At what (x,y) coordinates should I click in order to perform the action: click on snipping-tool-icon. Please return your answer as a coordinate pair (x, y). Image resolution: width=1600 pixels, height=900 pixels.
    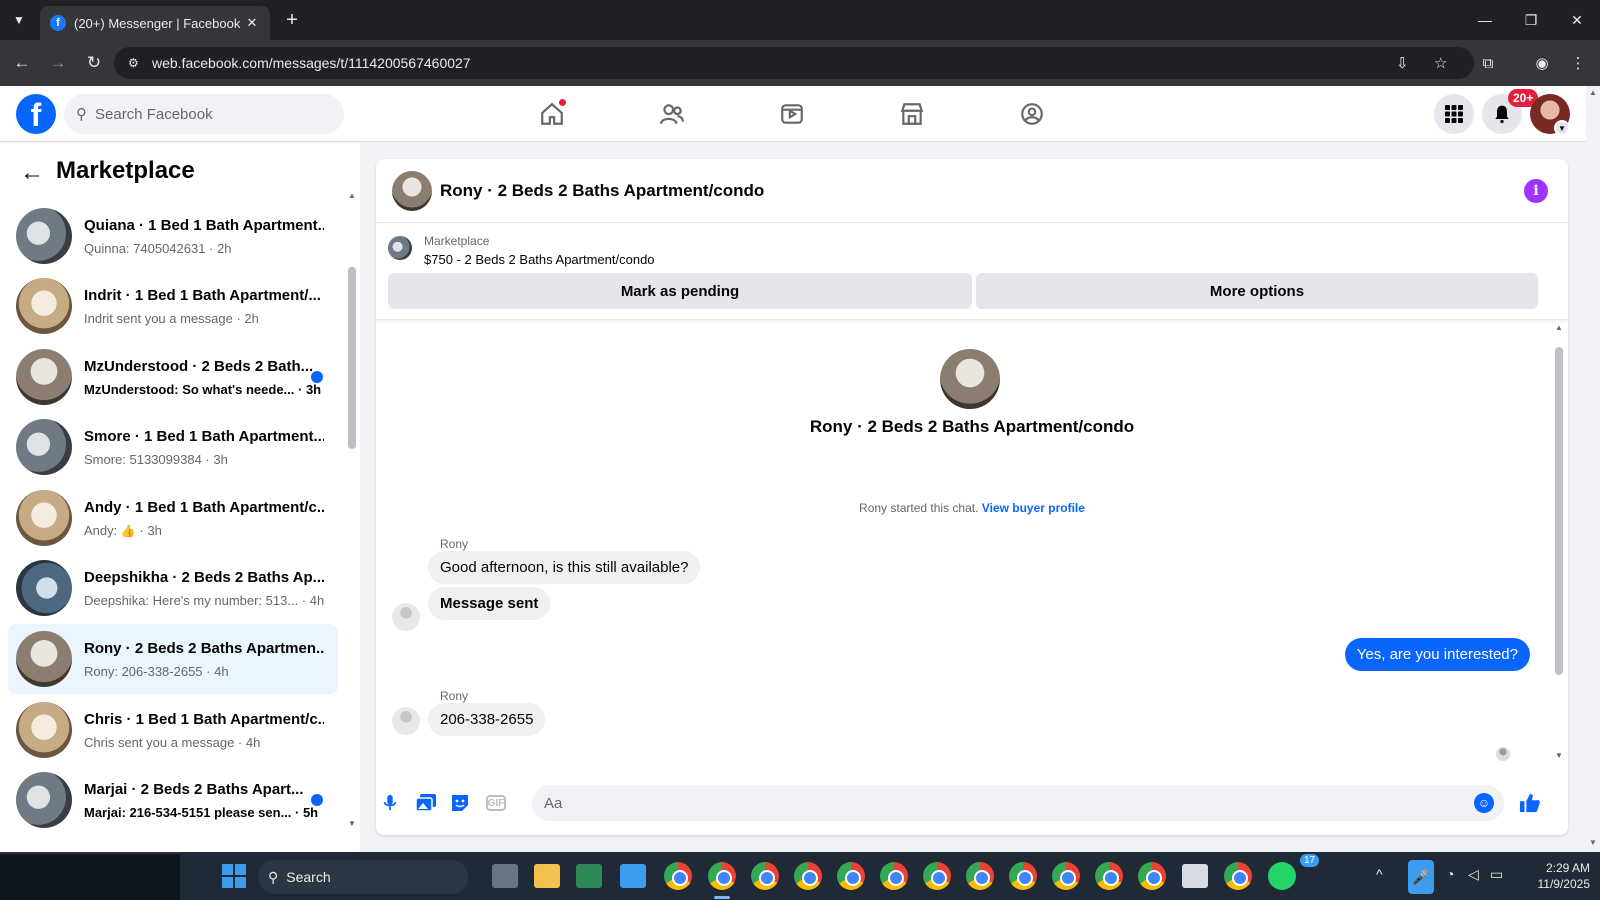
    Looking at the image, I should click on (1195, 876).